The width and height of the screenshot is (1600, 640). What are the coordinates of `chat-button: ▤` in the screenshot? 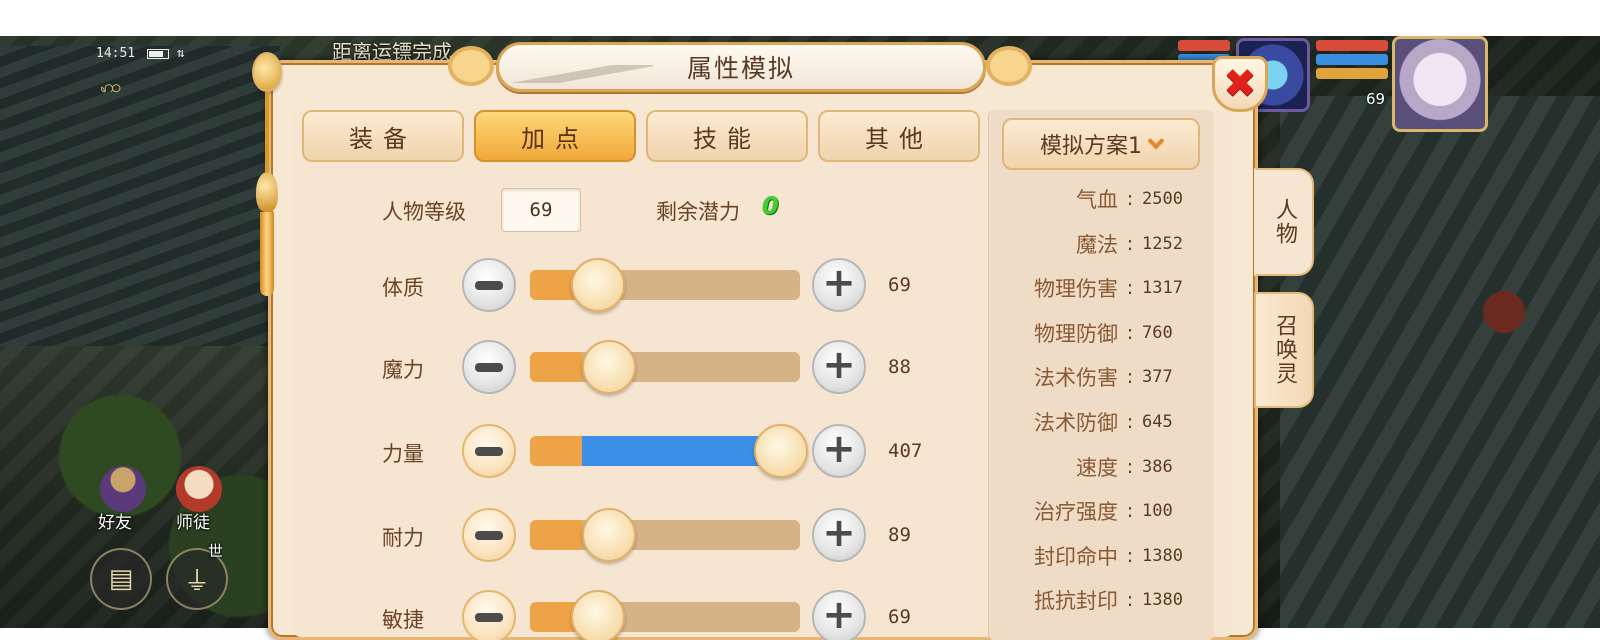 It's located at (121, 579).